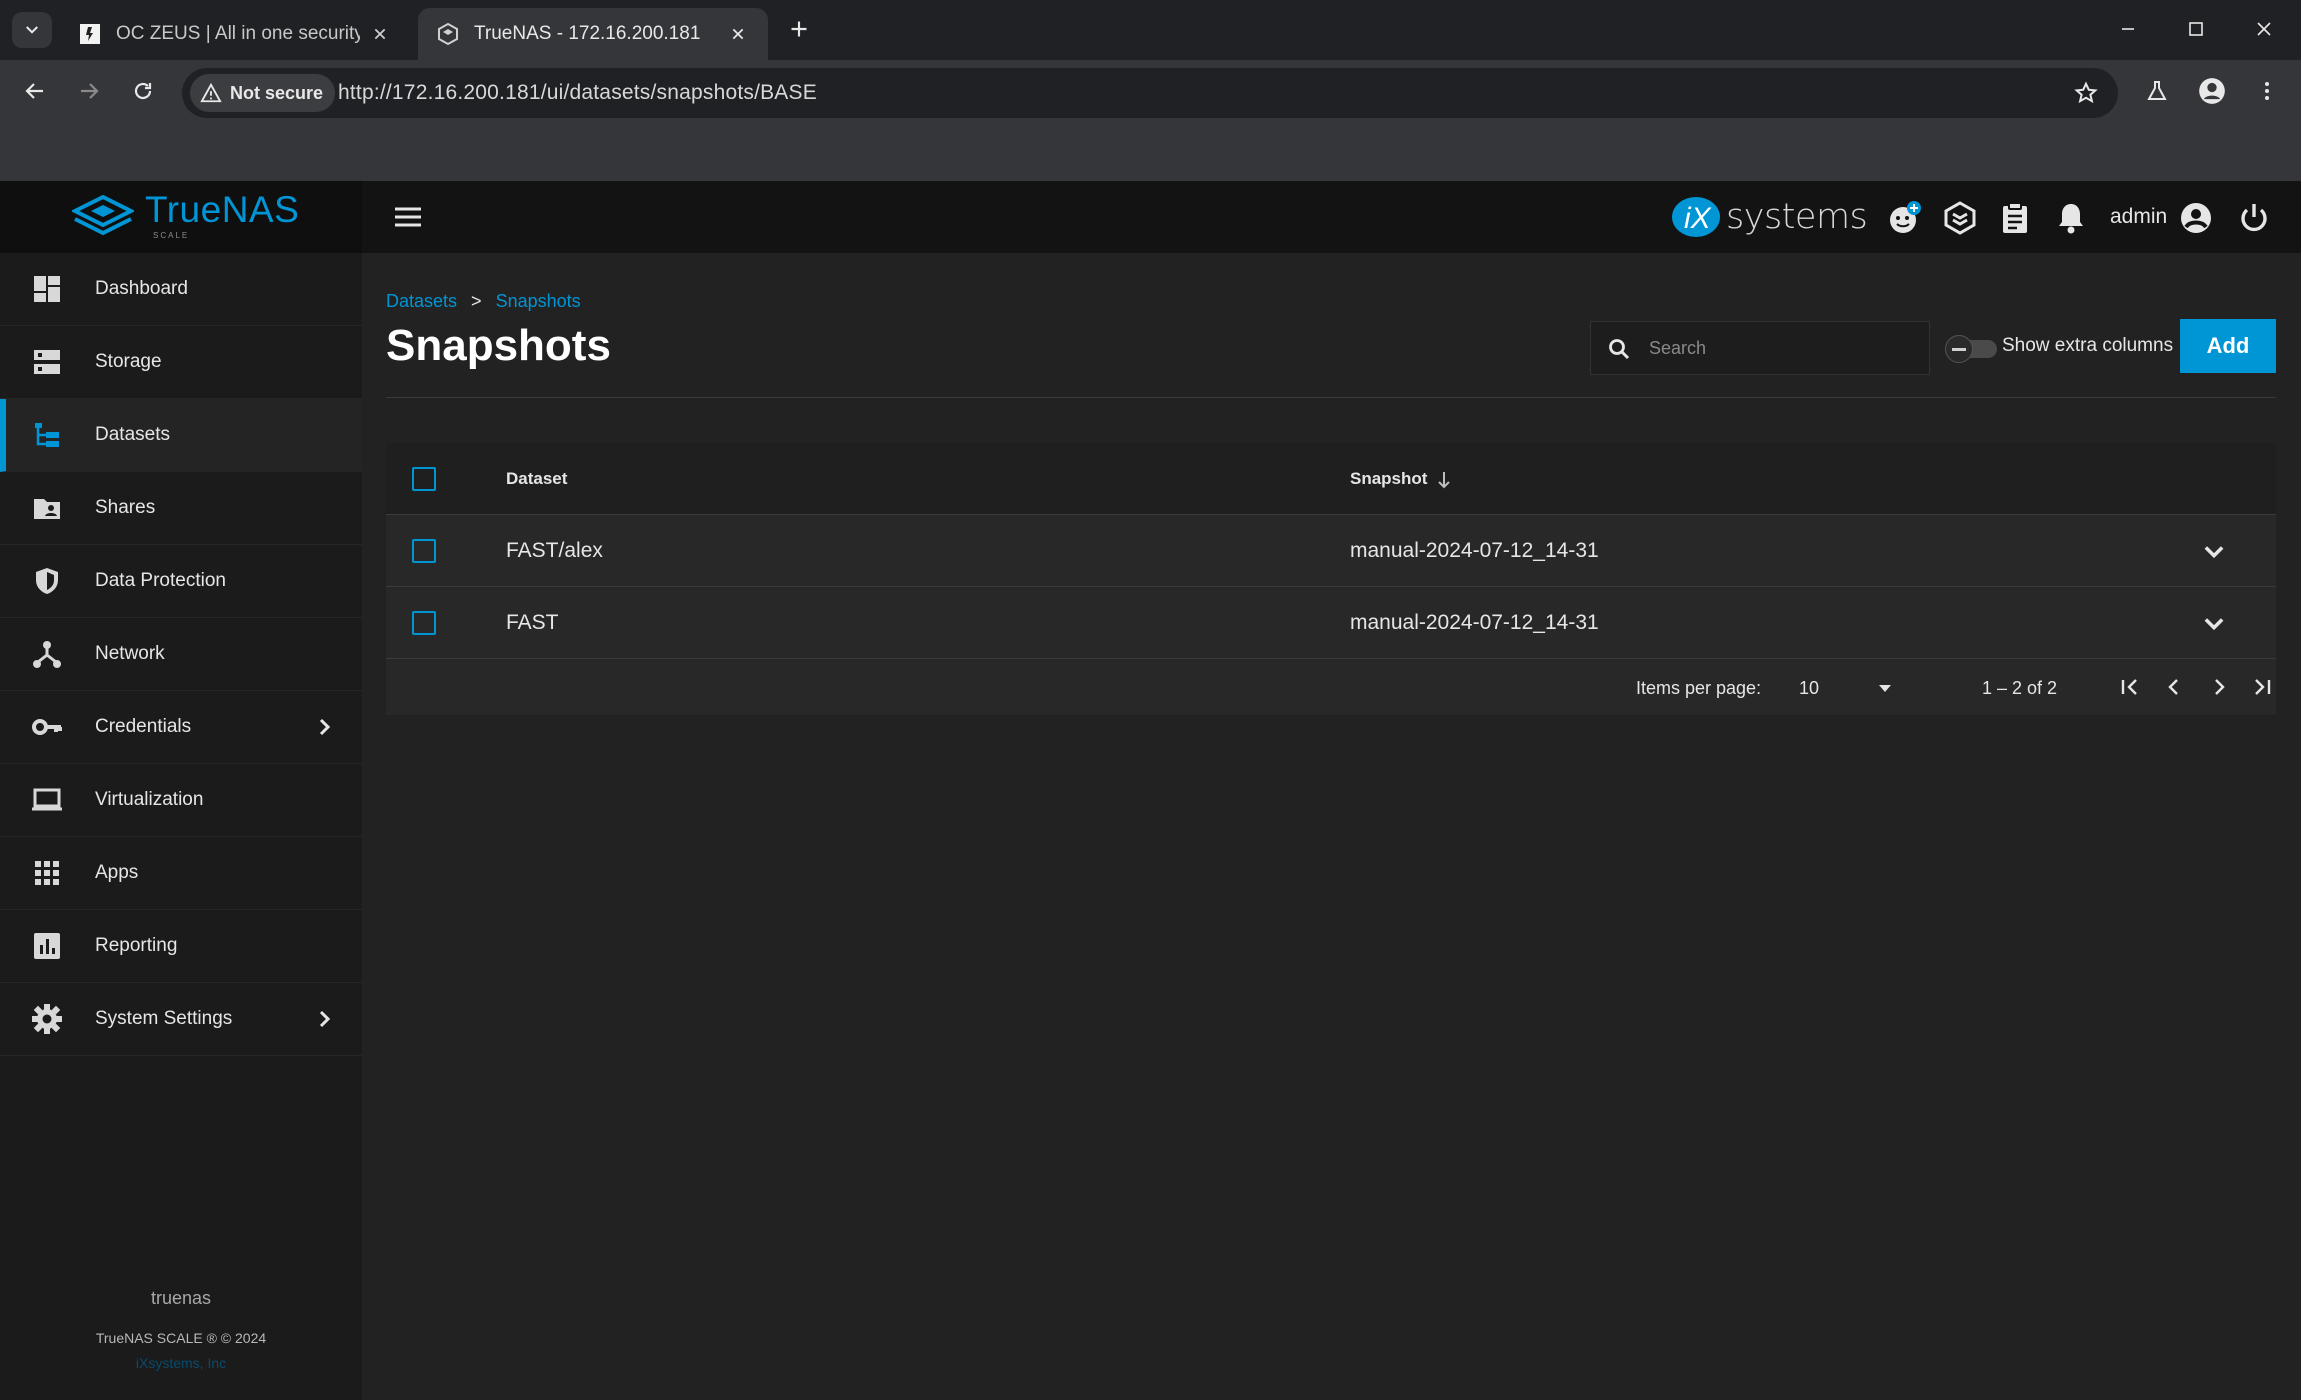  I want to click on security-chip: Not secure, so click(263, 93).